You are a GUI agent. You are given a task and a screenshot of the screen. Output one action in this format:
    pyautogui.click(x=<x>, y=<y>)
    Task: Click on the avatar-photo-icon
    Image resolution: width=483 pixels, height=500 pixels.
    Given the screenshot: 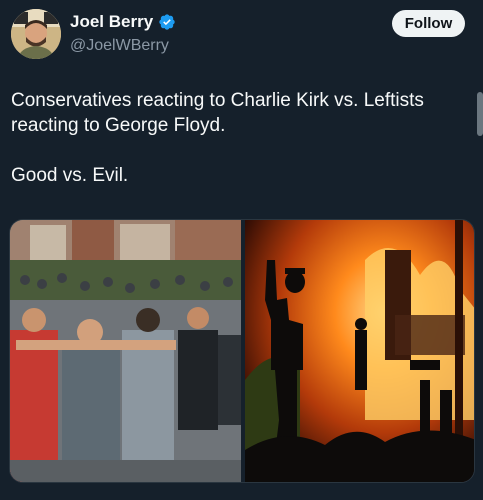 What is the action you would take?
    pyautogui.click(x=36, y=34)
    